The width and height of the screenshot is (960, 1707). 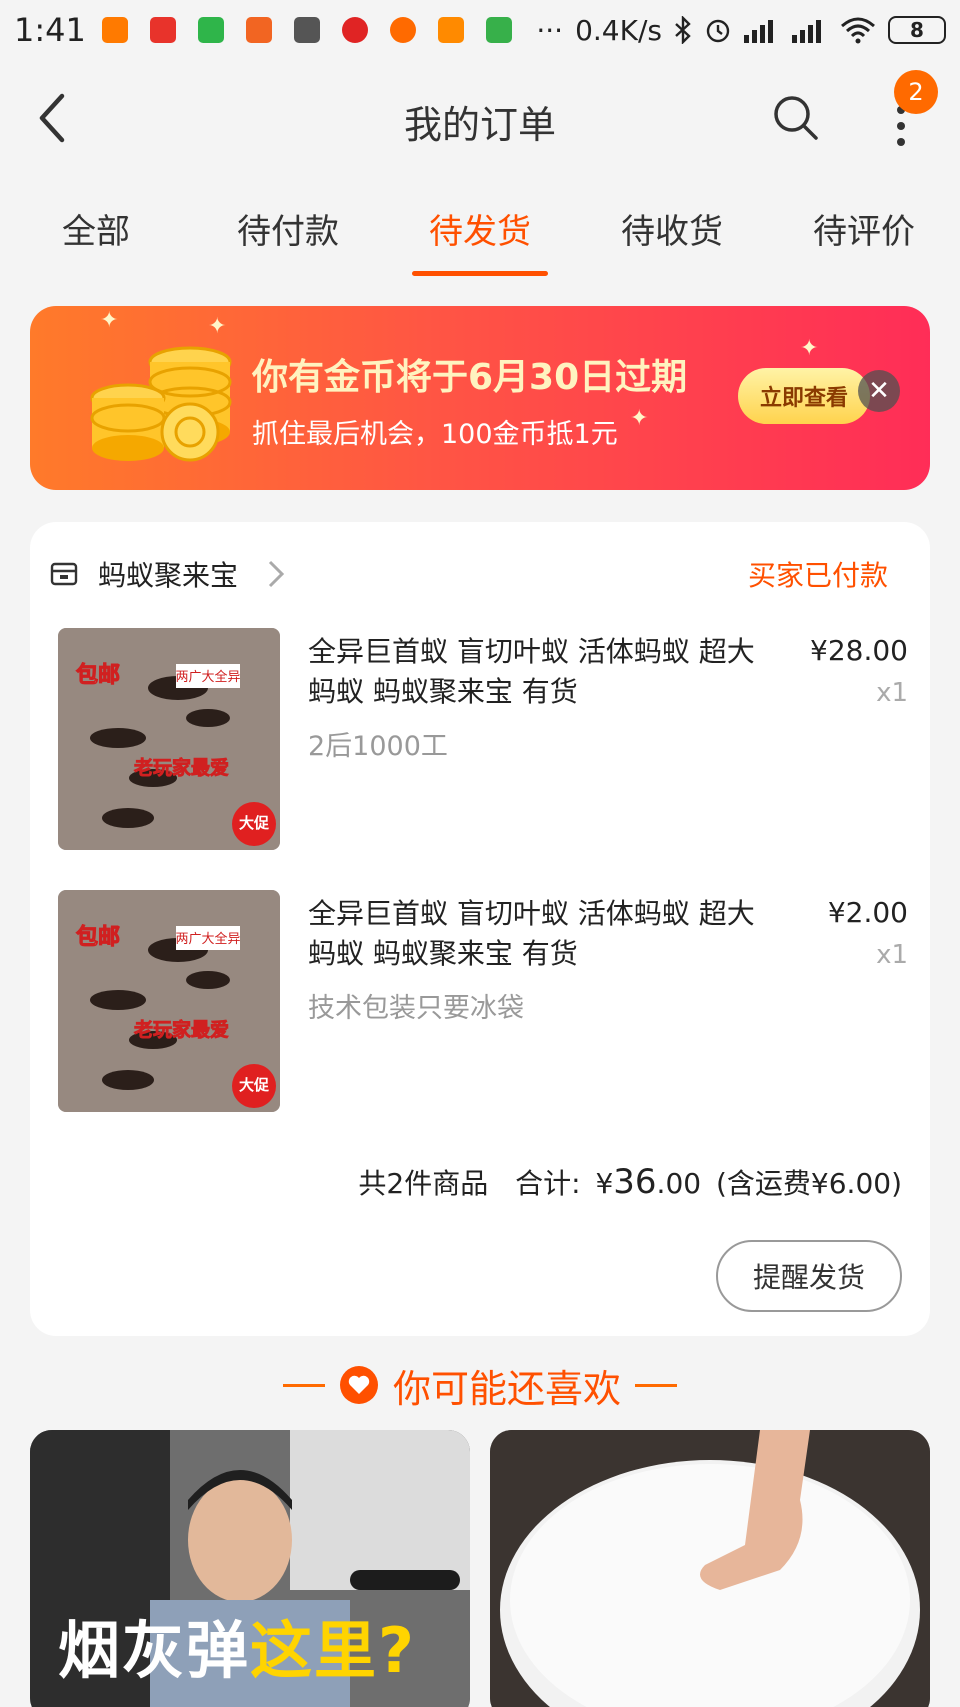 What do you see at coordinates (358, 1385) in the screenshot?
I see `heart-icon` at bounding box center [358, 1385].